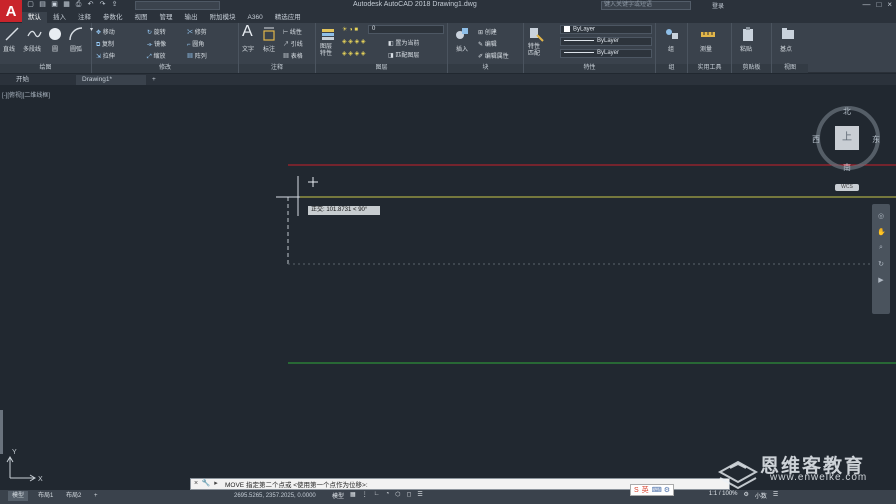  Describe the element at coordinates (166, 17) in the screenshot. I see `tab-manage: 管理` at that location.